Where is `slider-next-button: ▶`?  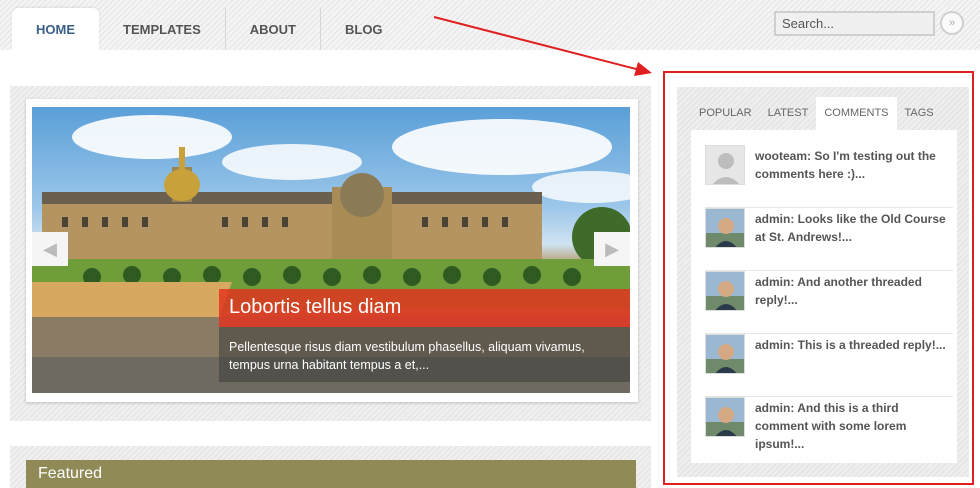 slider-next-button: ▶ is located at coordinates (612, 249).